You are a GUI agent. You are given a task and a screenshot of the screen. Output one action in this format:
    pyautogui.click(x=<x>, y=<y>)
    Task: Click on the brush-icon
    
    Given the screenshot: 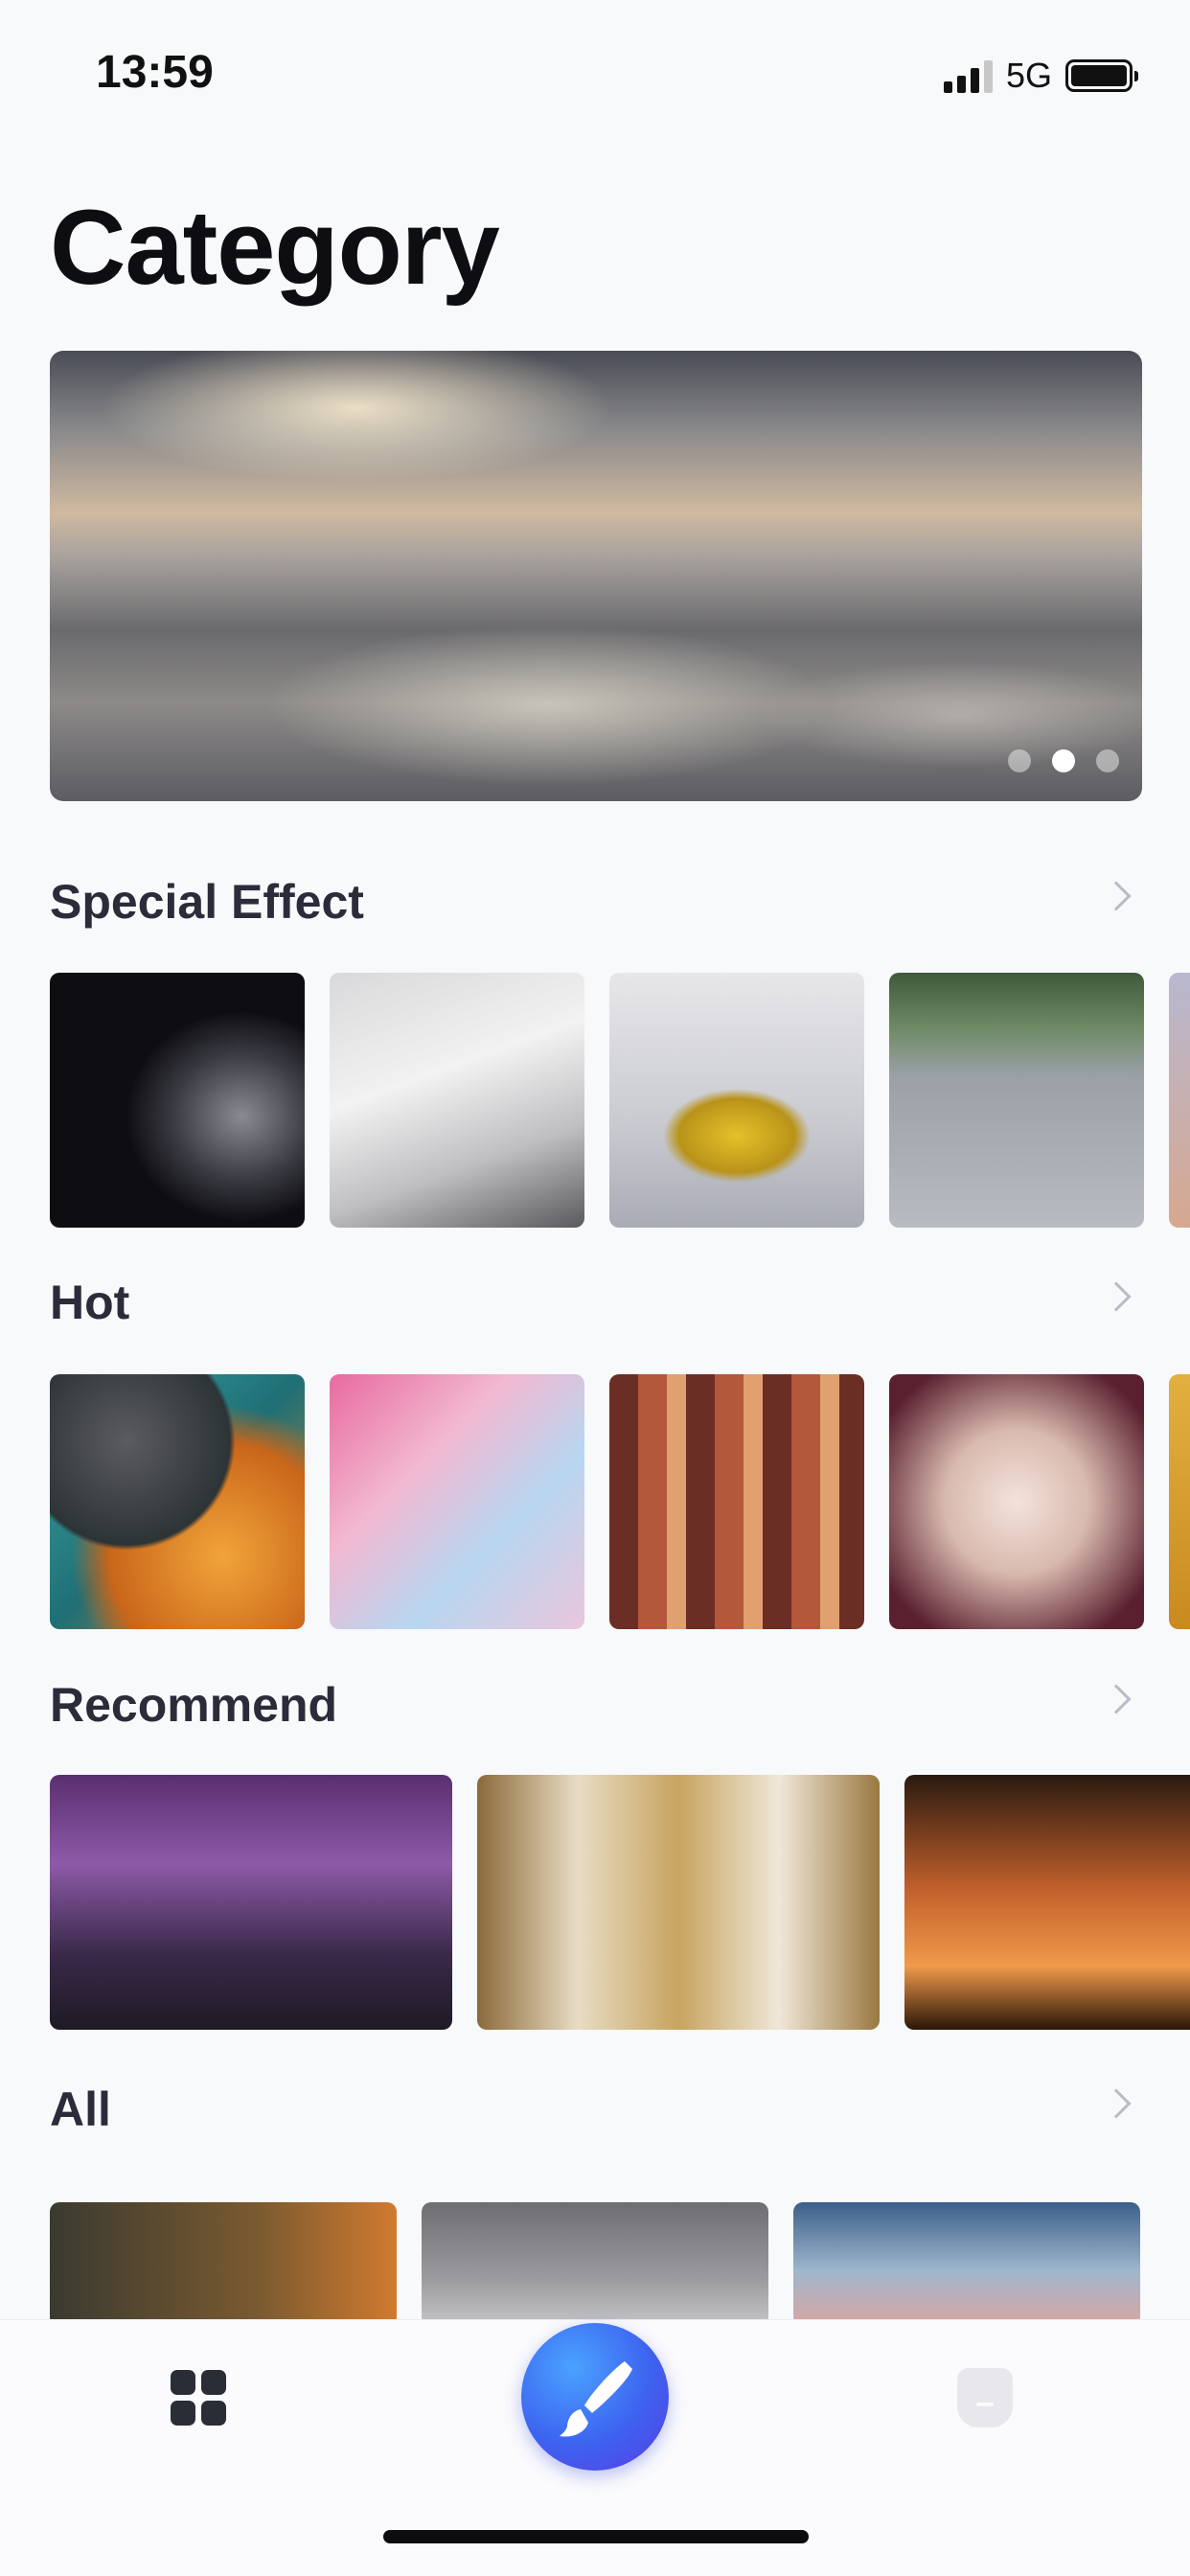 What is the action you would take?
    pyautogui.click(x=596, y=2399)
    